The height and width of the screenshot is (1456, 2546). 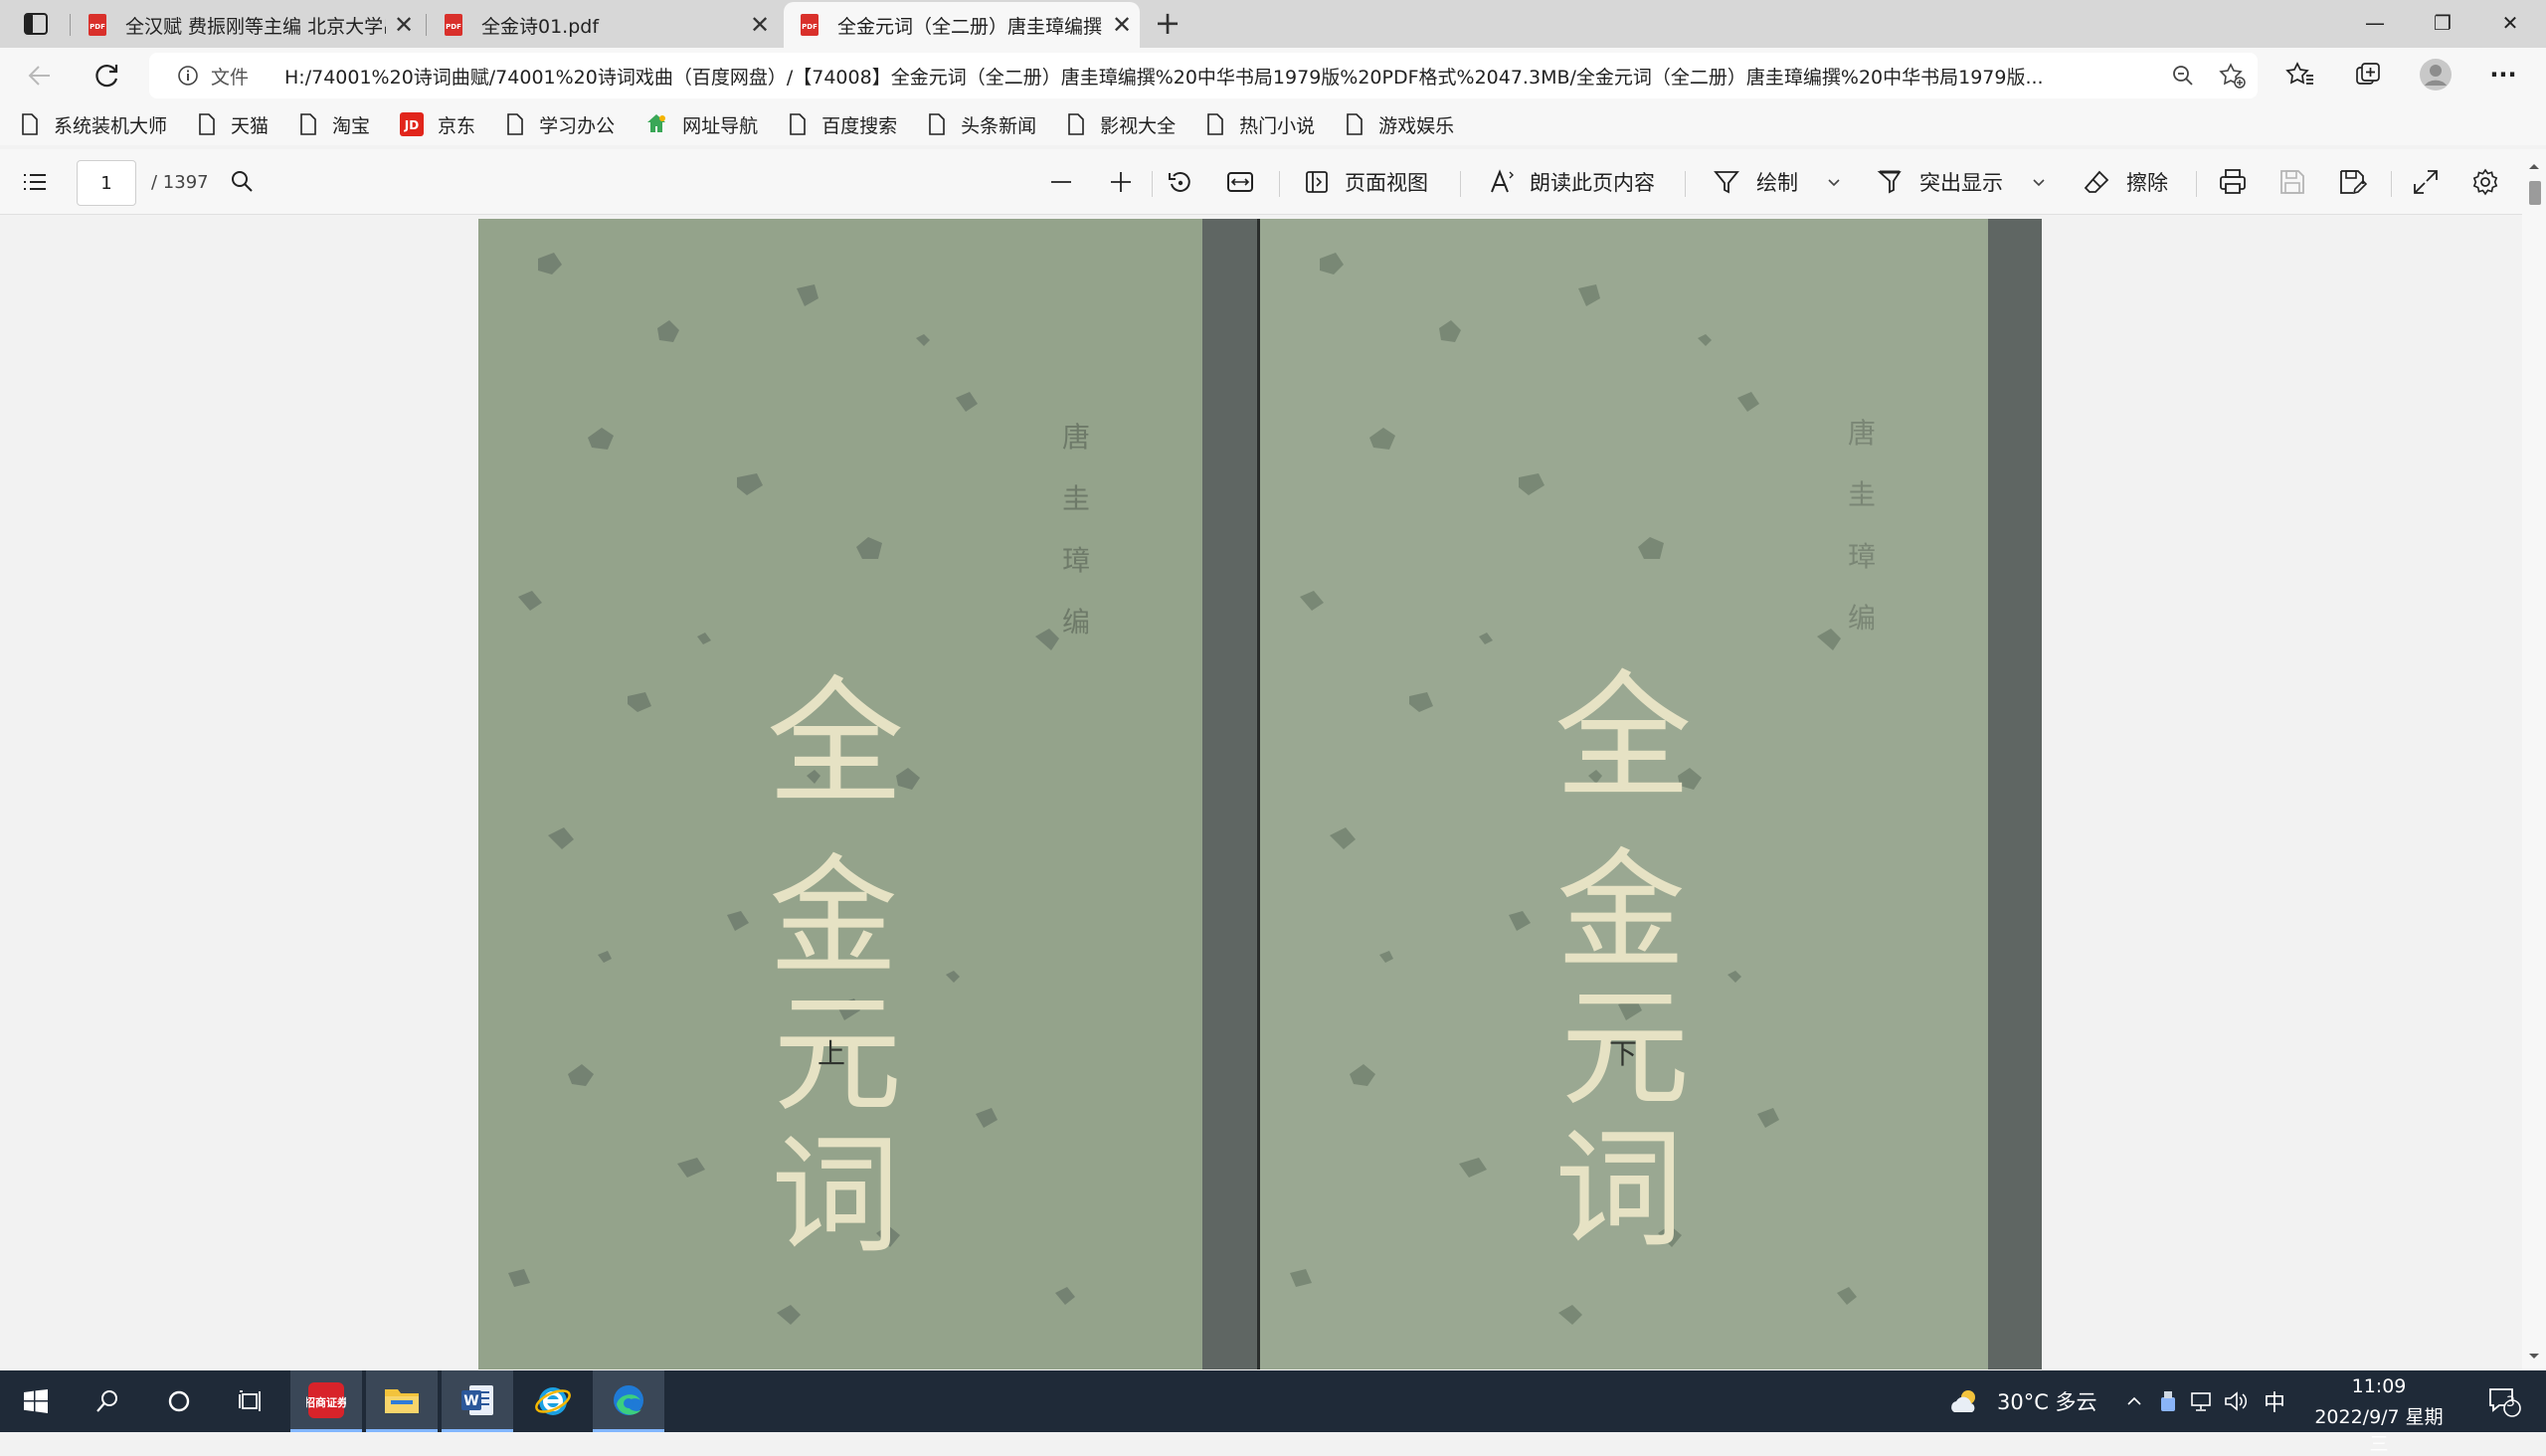 I want to click on svg-text: PDF, so click(x=453, y=27).